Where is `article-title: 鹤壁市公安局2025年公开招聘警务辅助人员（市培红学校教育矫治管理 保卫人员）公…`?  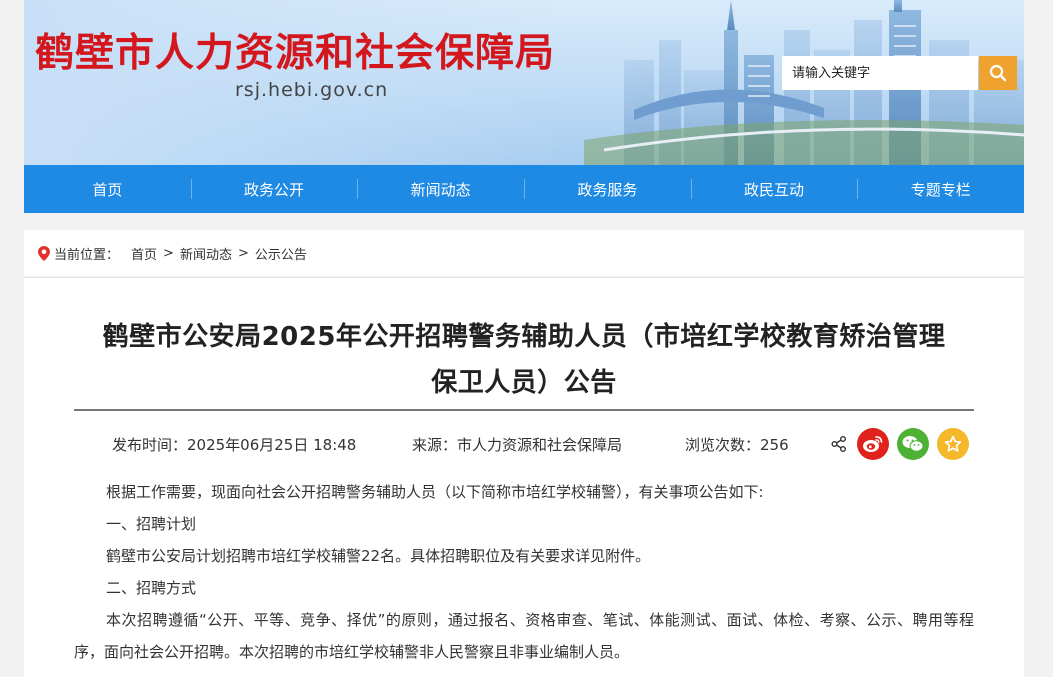 article-title: 鹤壁市公安局2025年公开招聘警务辅助人员（市培红学校教育矫治管理 保卫人员）公… is located at coordinates (524, 360).